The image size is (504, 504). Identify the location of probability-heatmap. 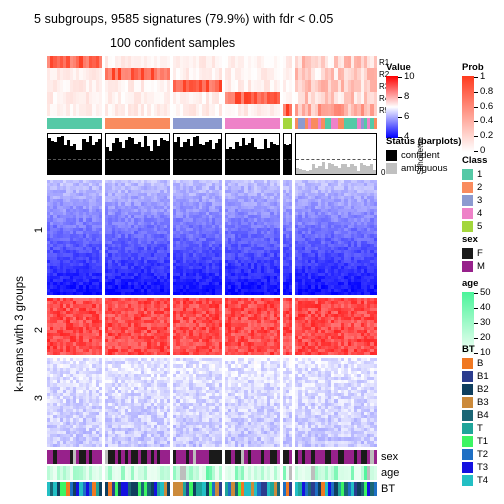
(212, 86).